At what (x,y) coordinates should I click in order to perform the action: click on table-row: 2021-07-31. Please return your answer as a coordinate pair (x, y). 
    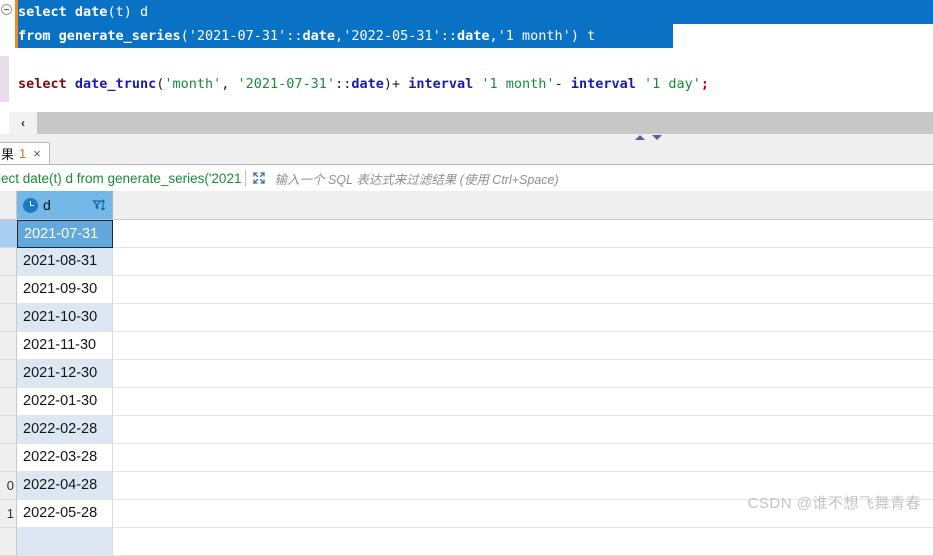
    Looking at the image, I should click on (466, 234).